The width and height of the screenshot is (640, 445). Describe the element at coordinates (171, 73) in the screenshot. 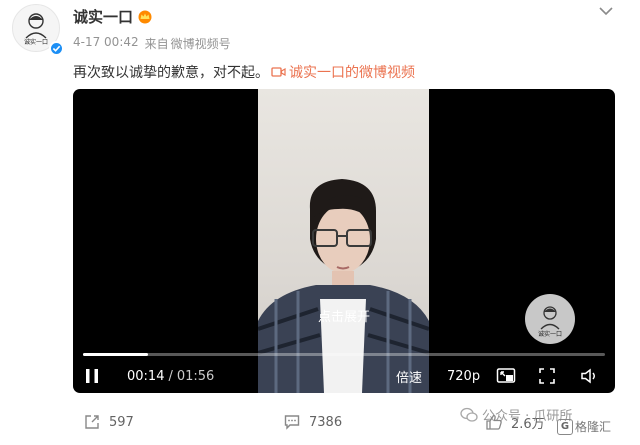

I see `post-text: 再次致以诚挚的歉意，对不起。` at that location.